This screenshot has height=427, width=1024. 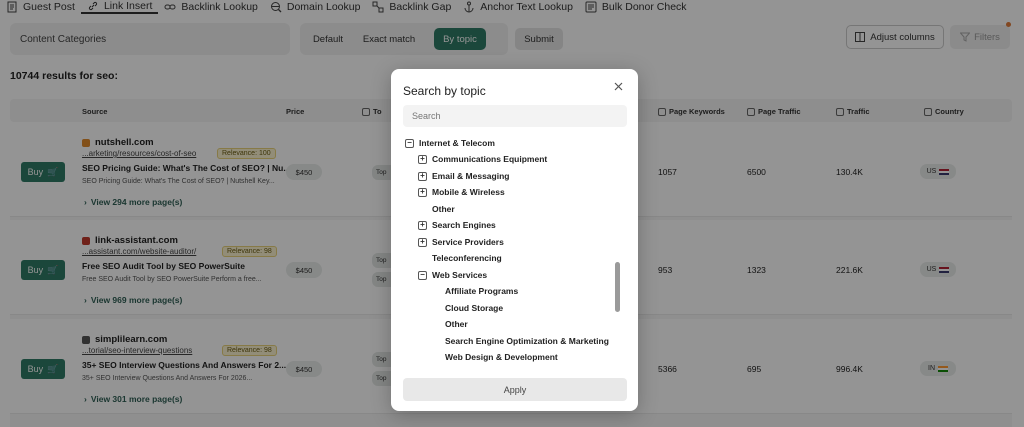 I want to click on tree-node-web-design-development: Web Design & Development, so click(x=501, y=357).